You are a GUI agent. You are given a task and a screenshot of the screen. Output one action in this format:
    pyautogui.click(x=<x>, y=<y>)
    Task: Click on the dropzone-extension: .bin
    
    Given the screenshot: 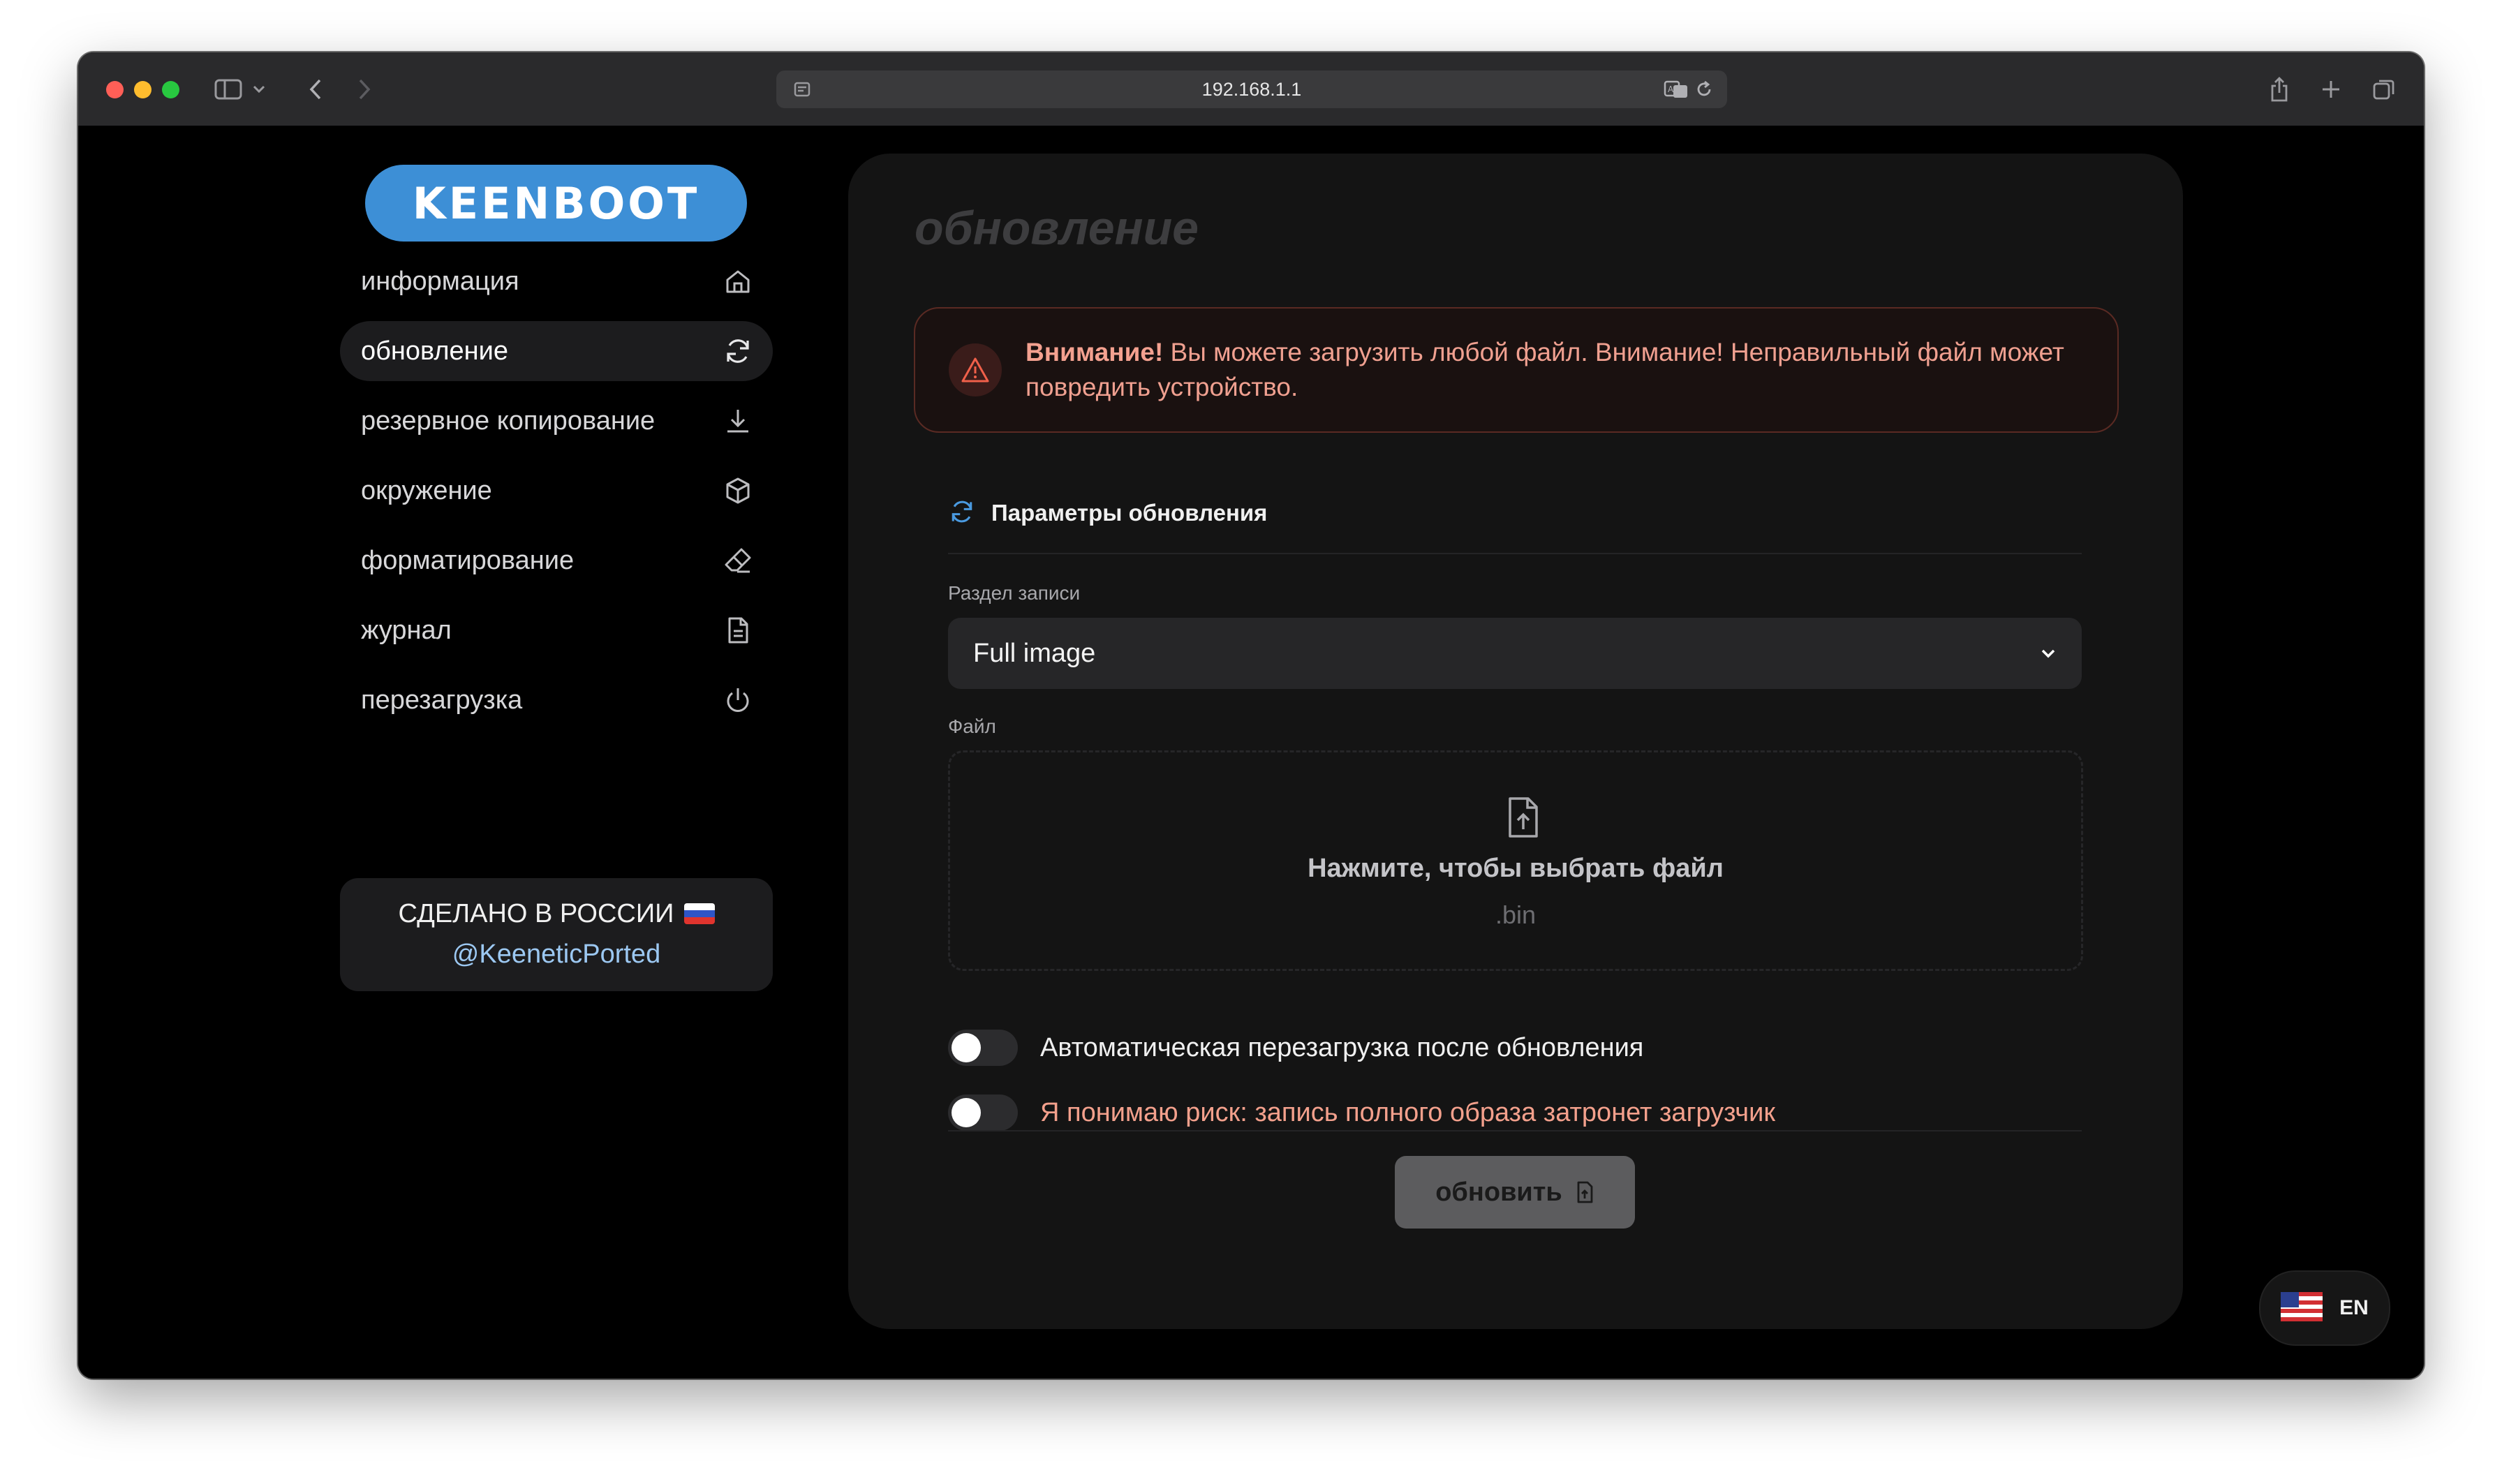 What is the action you would take?
    pyautogui.click(x=1516, y=914)
    